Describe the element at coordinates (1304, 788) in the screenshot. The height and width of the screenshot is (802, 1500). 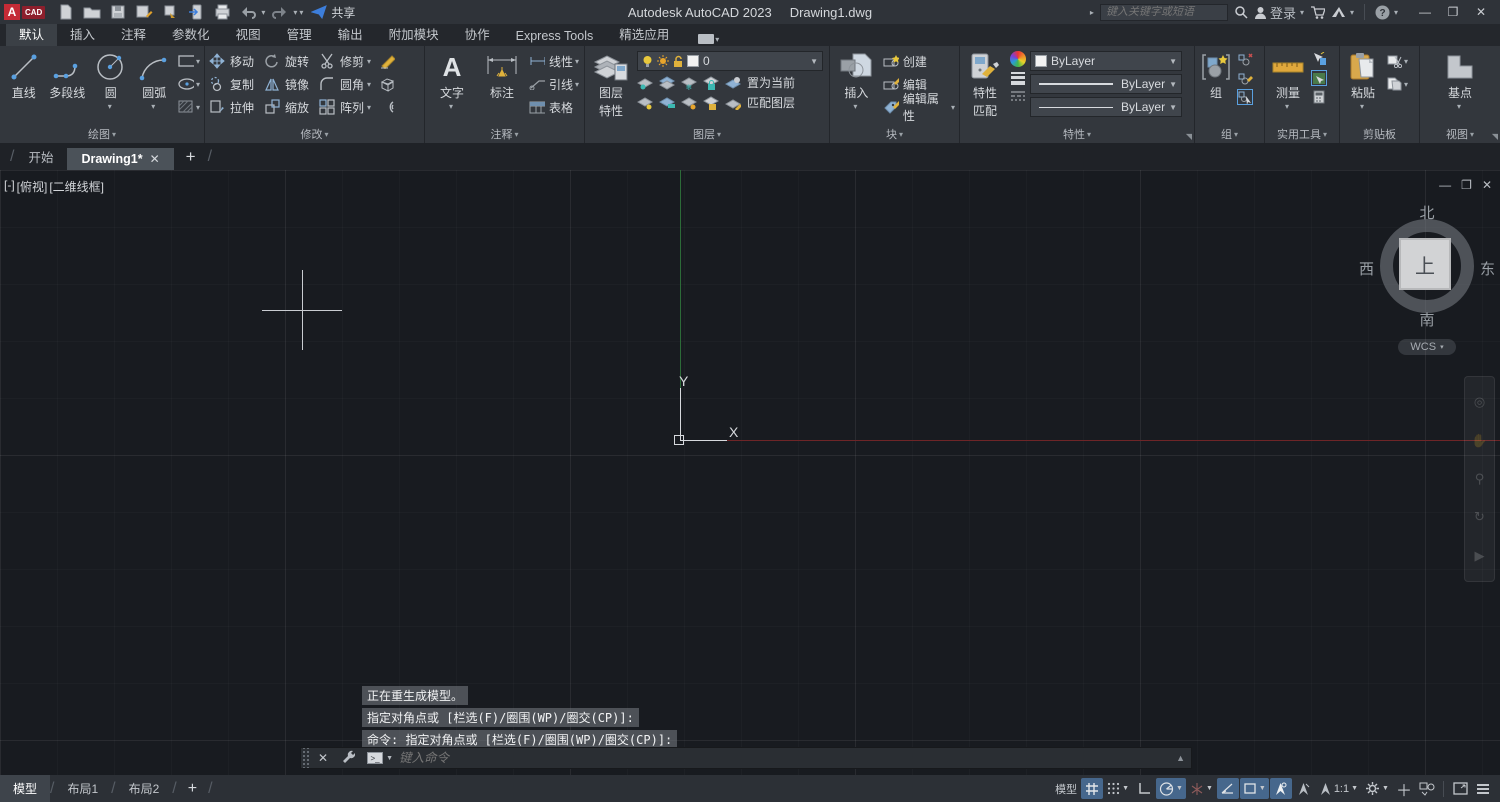
I see `autoscale-toggle` at that location.